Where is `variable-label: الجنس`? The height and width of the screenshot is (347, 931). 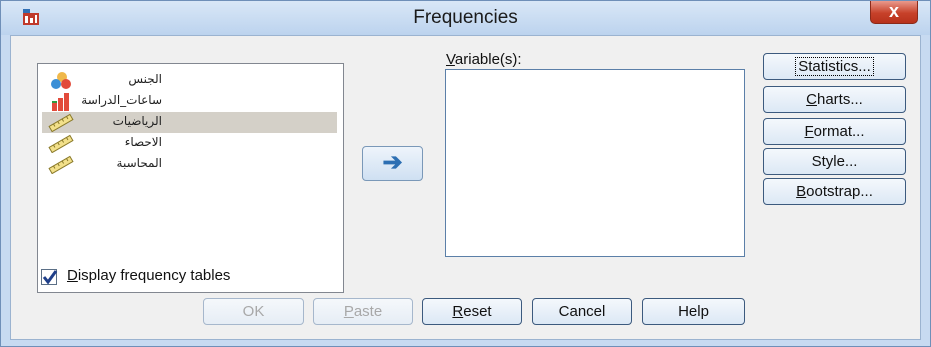
variable-label: الجنس is located at coordinates (145, 79).